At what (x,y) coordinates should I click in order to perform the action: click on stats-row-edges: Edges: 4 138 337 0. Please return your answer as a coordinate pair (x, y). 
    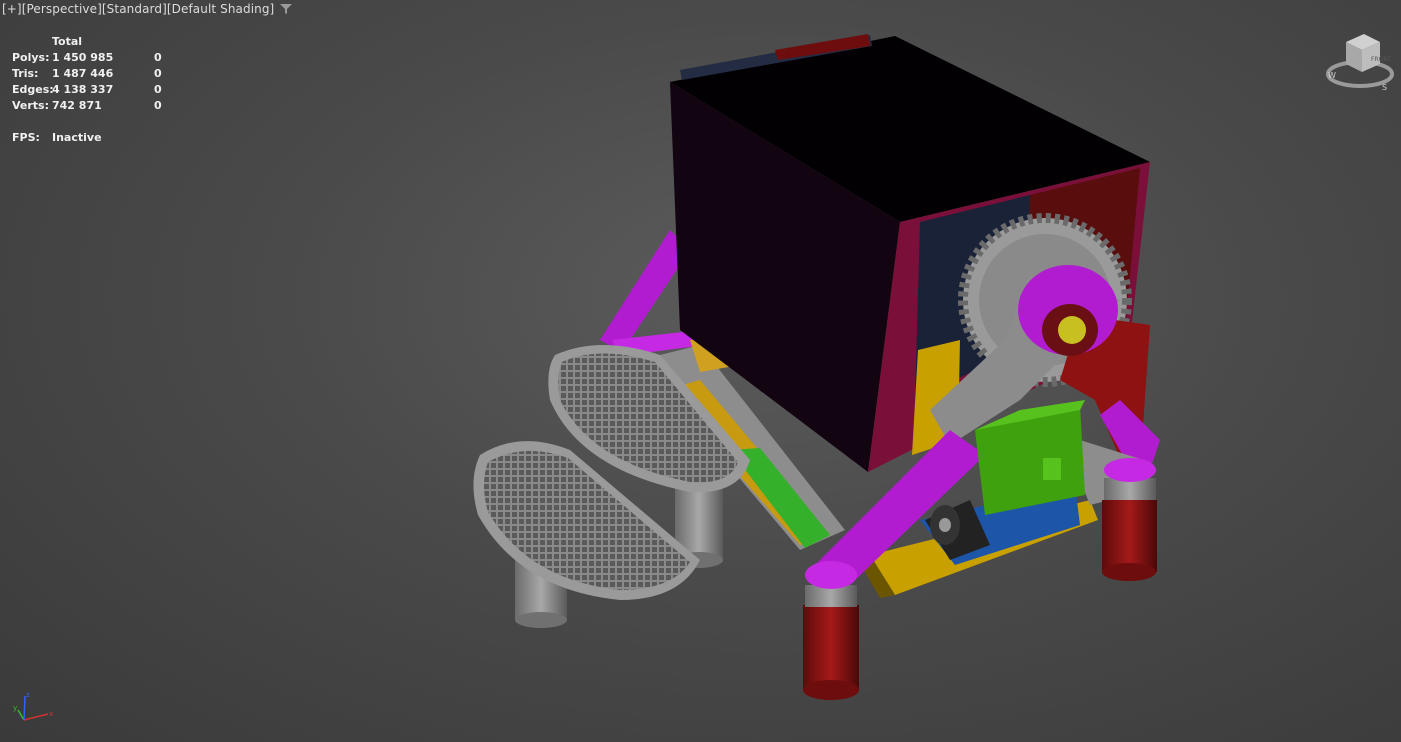
    Looking at the image, I should click on (87, 89).